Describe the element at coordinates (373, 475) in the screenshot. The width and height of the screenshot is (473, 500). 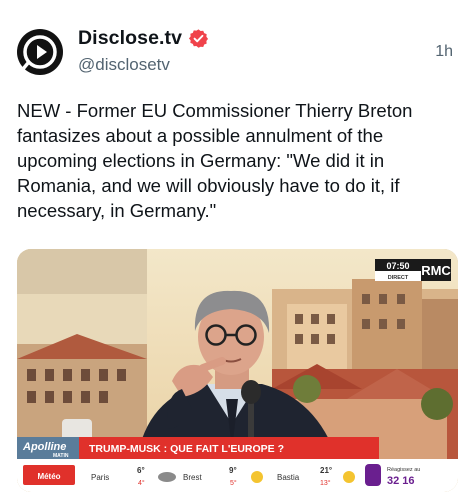
I see `phone-icon` at that location.